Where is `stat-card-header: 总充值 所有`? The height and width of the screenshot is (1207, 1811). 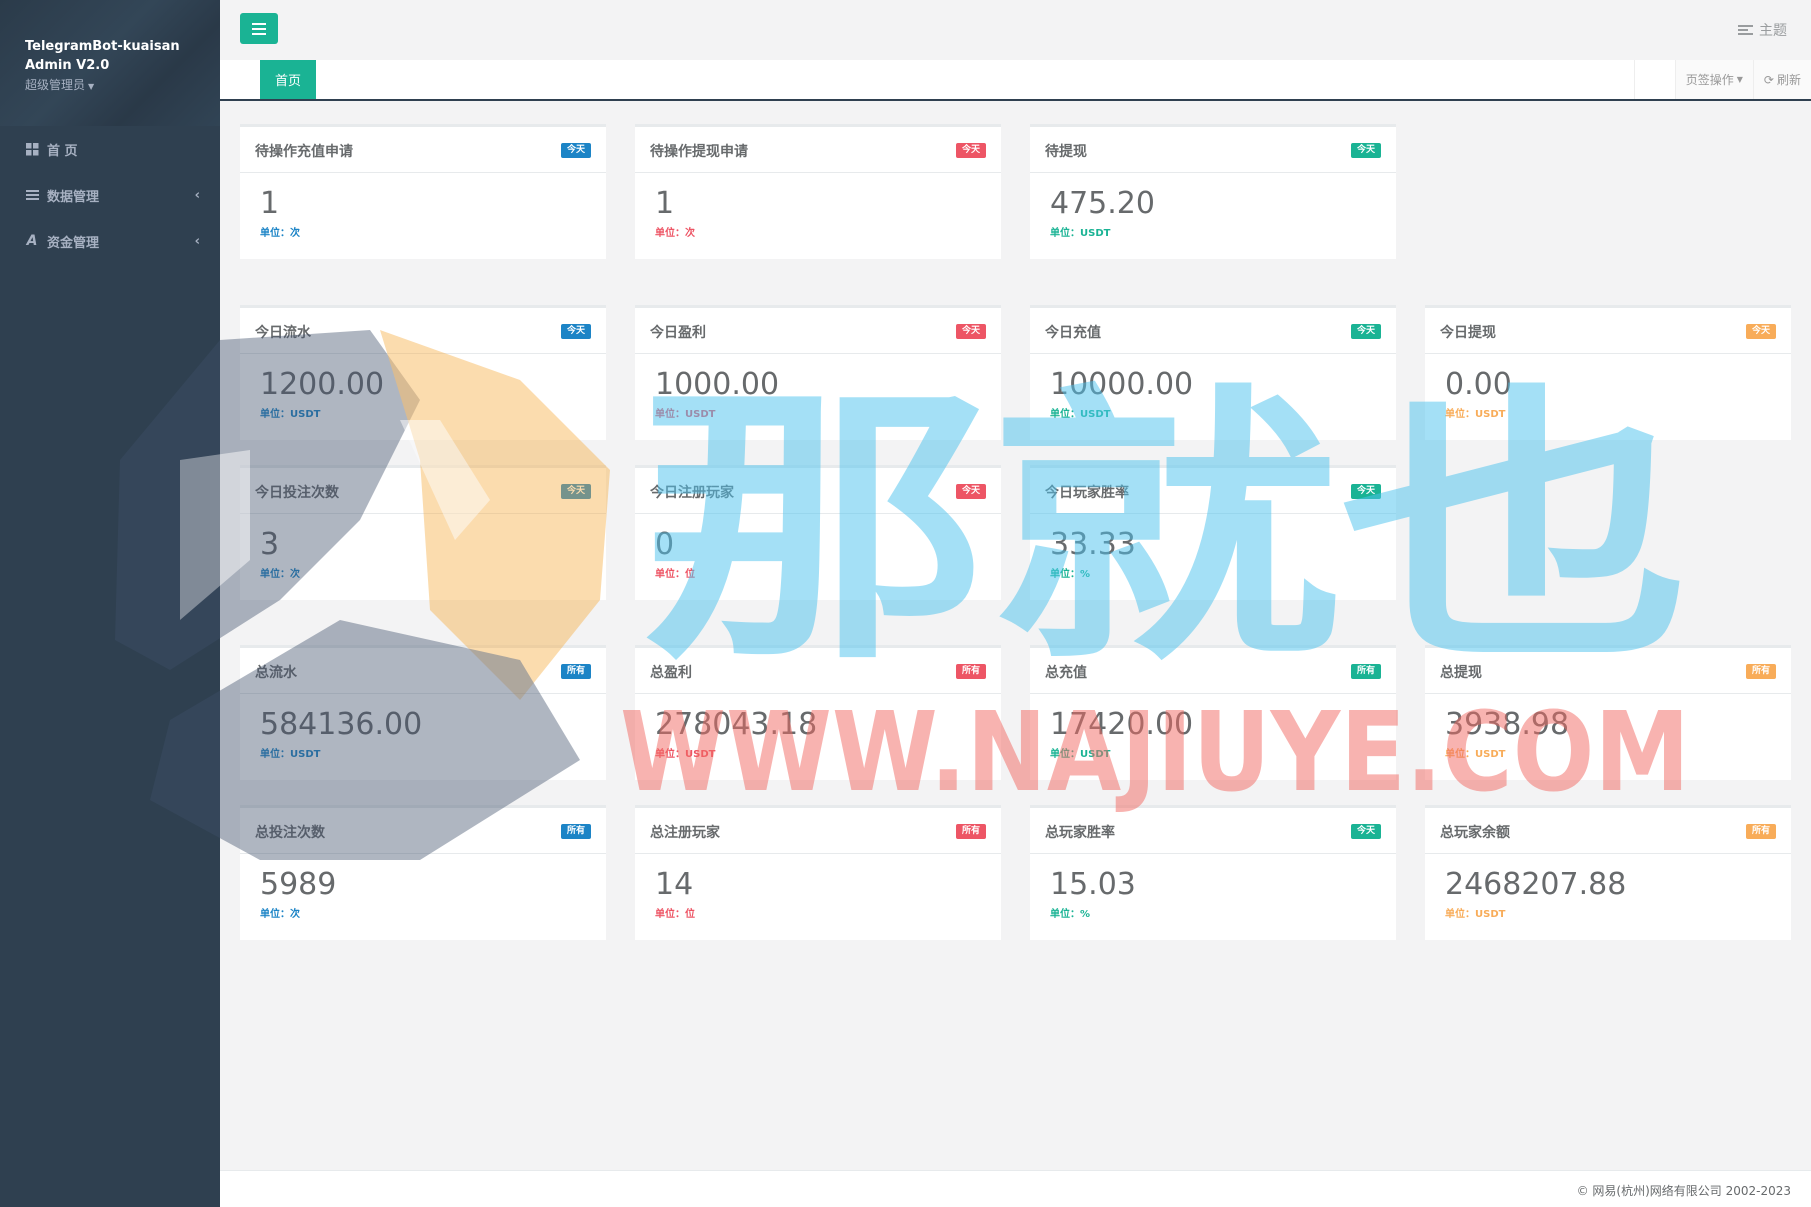 stat-card-header: 总充值 所有 is located at coordinates (1213, 671).